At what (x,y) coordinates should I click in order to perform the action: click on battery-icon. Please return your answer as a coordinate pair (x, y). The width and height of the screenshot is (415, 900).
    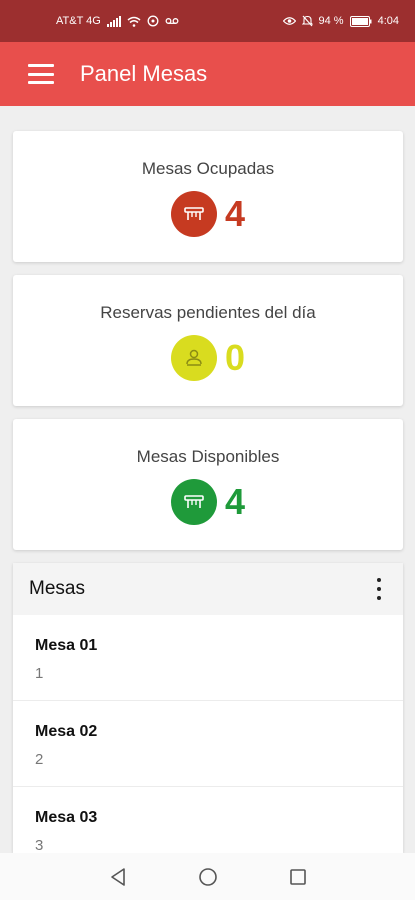
    Looking at the image, I should click on (360, 21).